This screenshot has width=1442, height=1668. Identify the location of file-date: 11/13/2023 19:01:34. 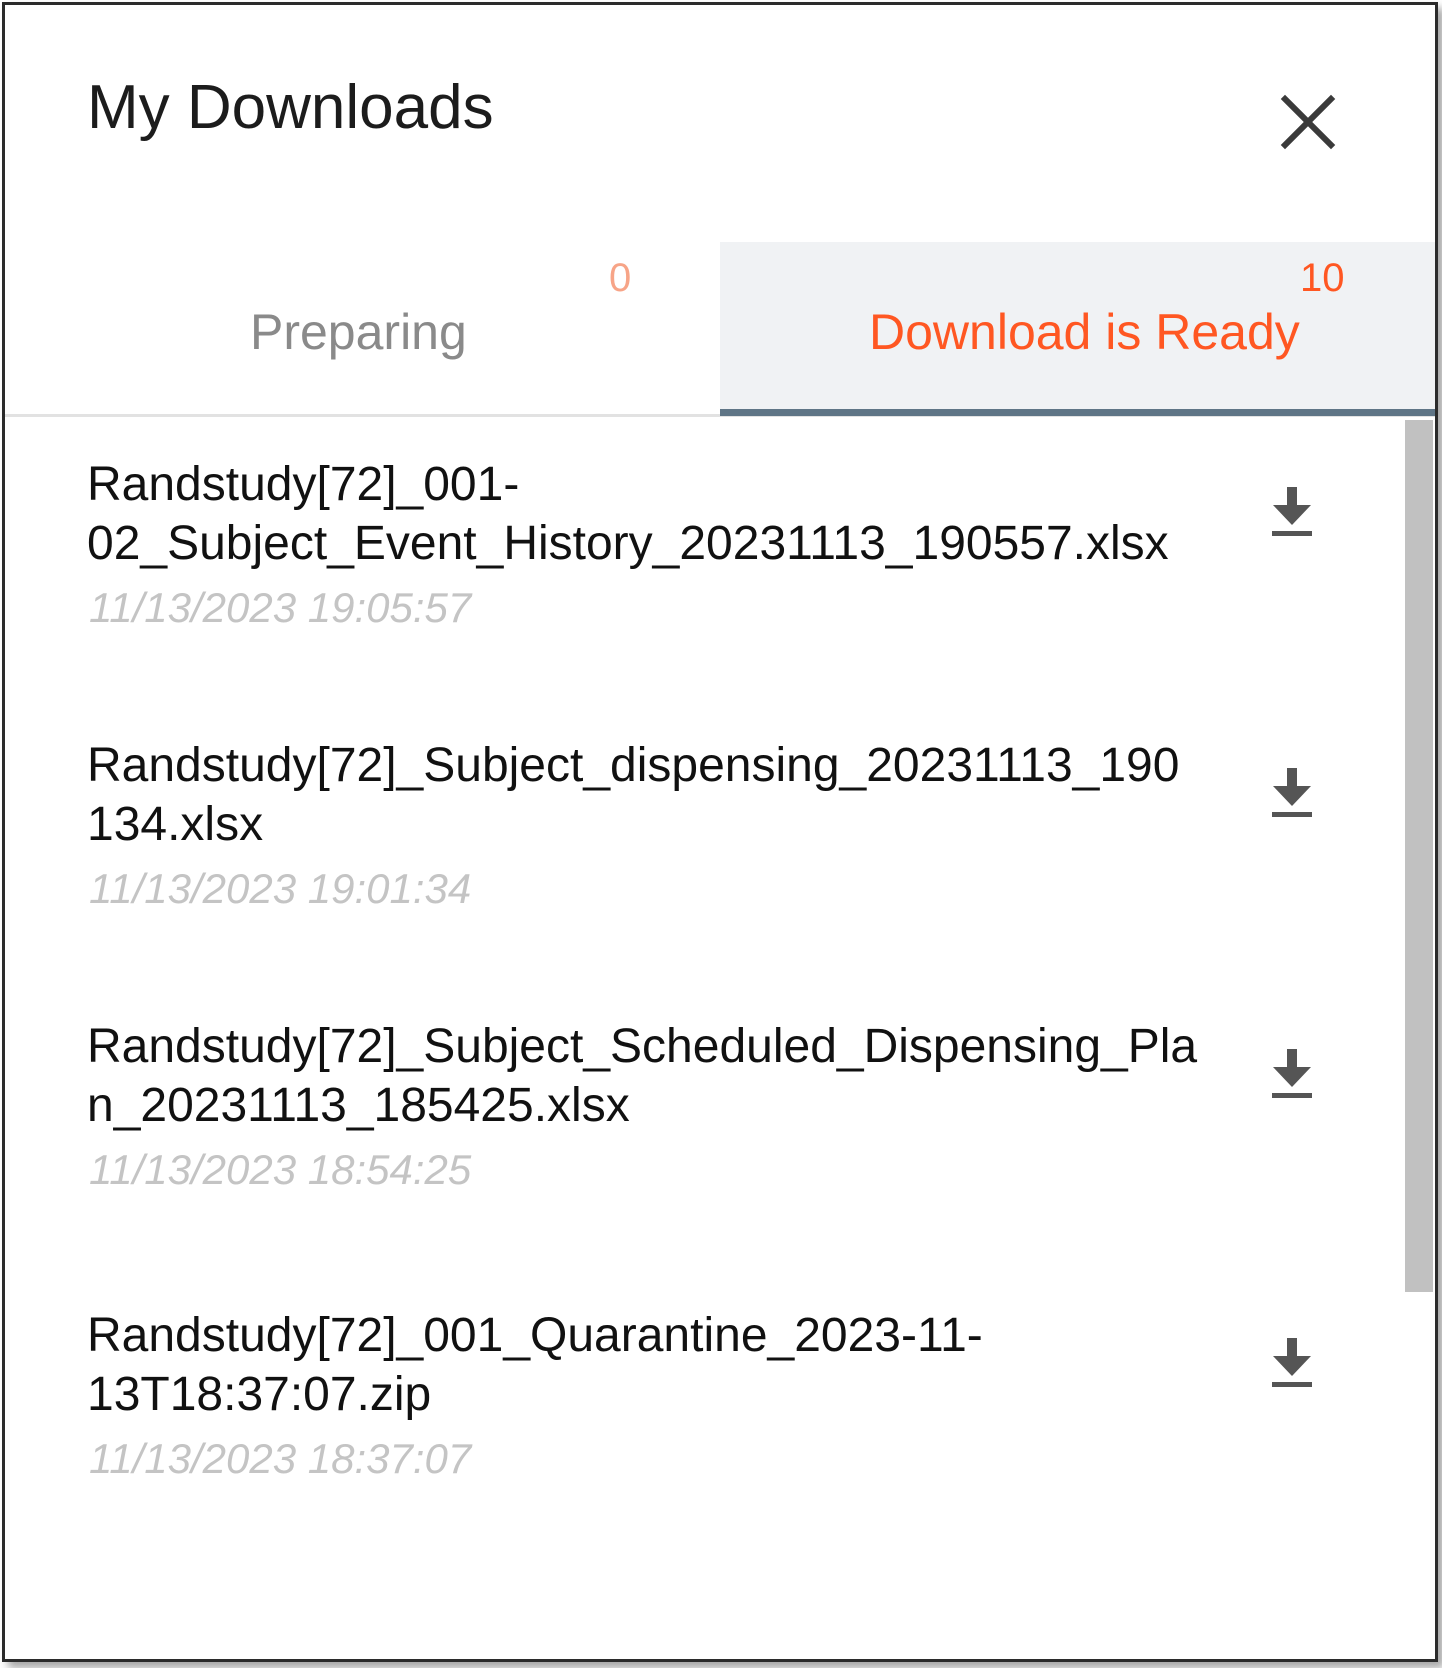
(280, 888).